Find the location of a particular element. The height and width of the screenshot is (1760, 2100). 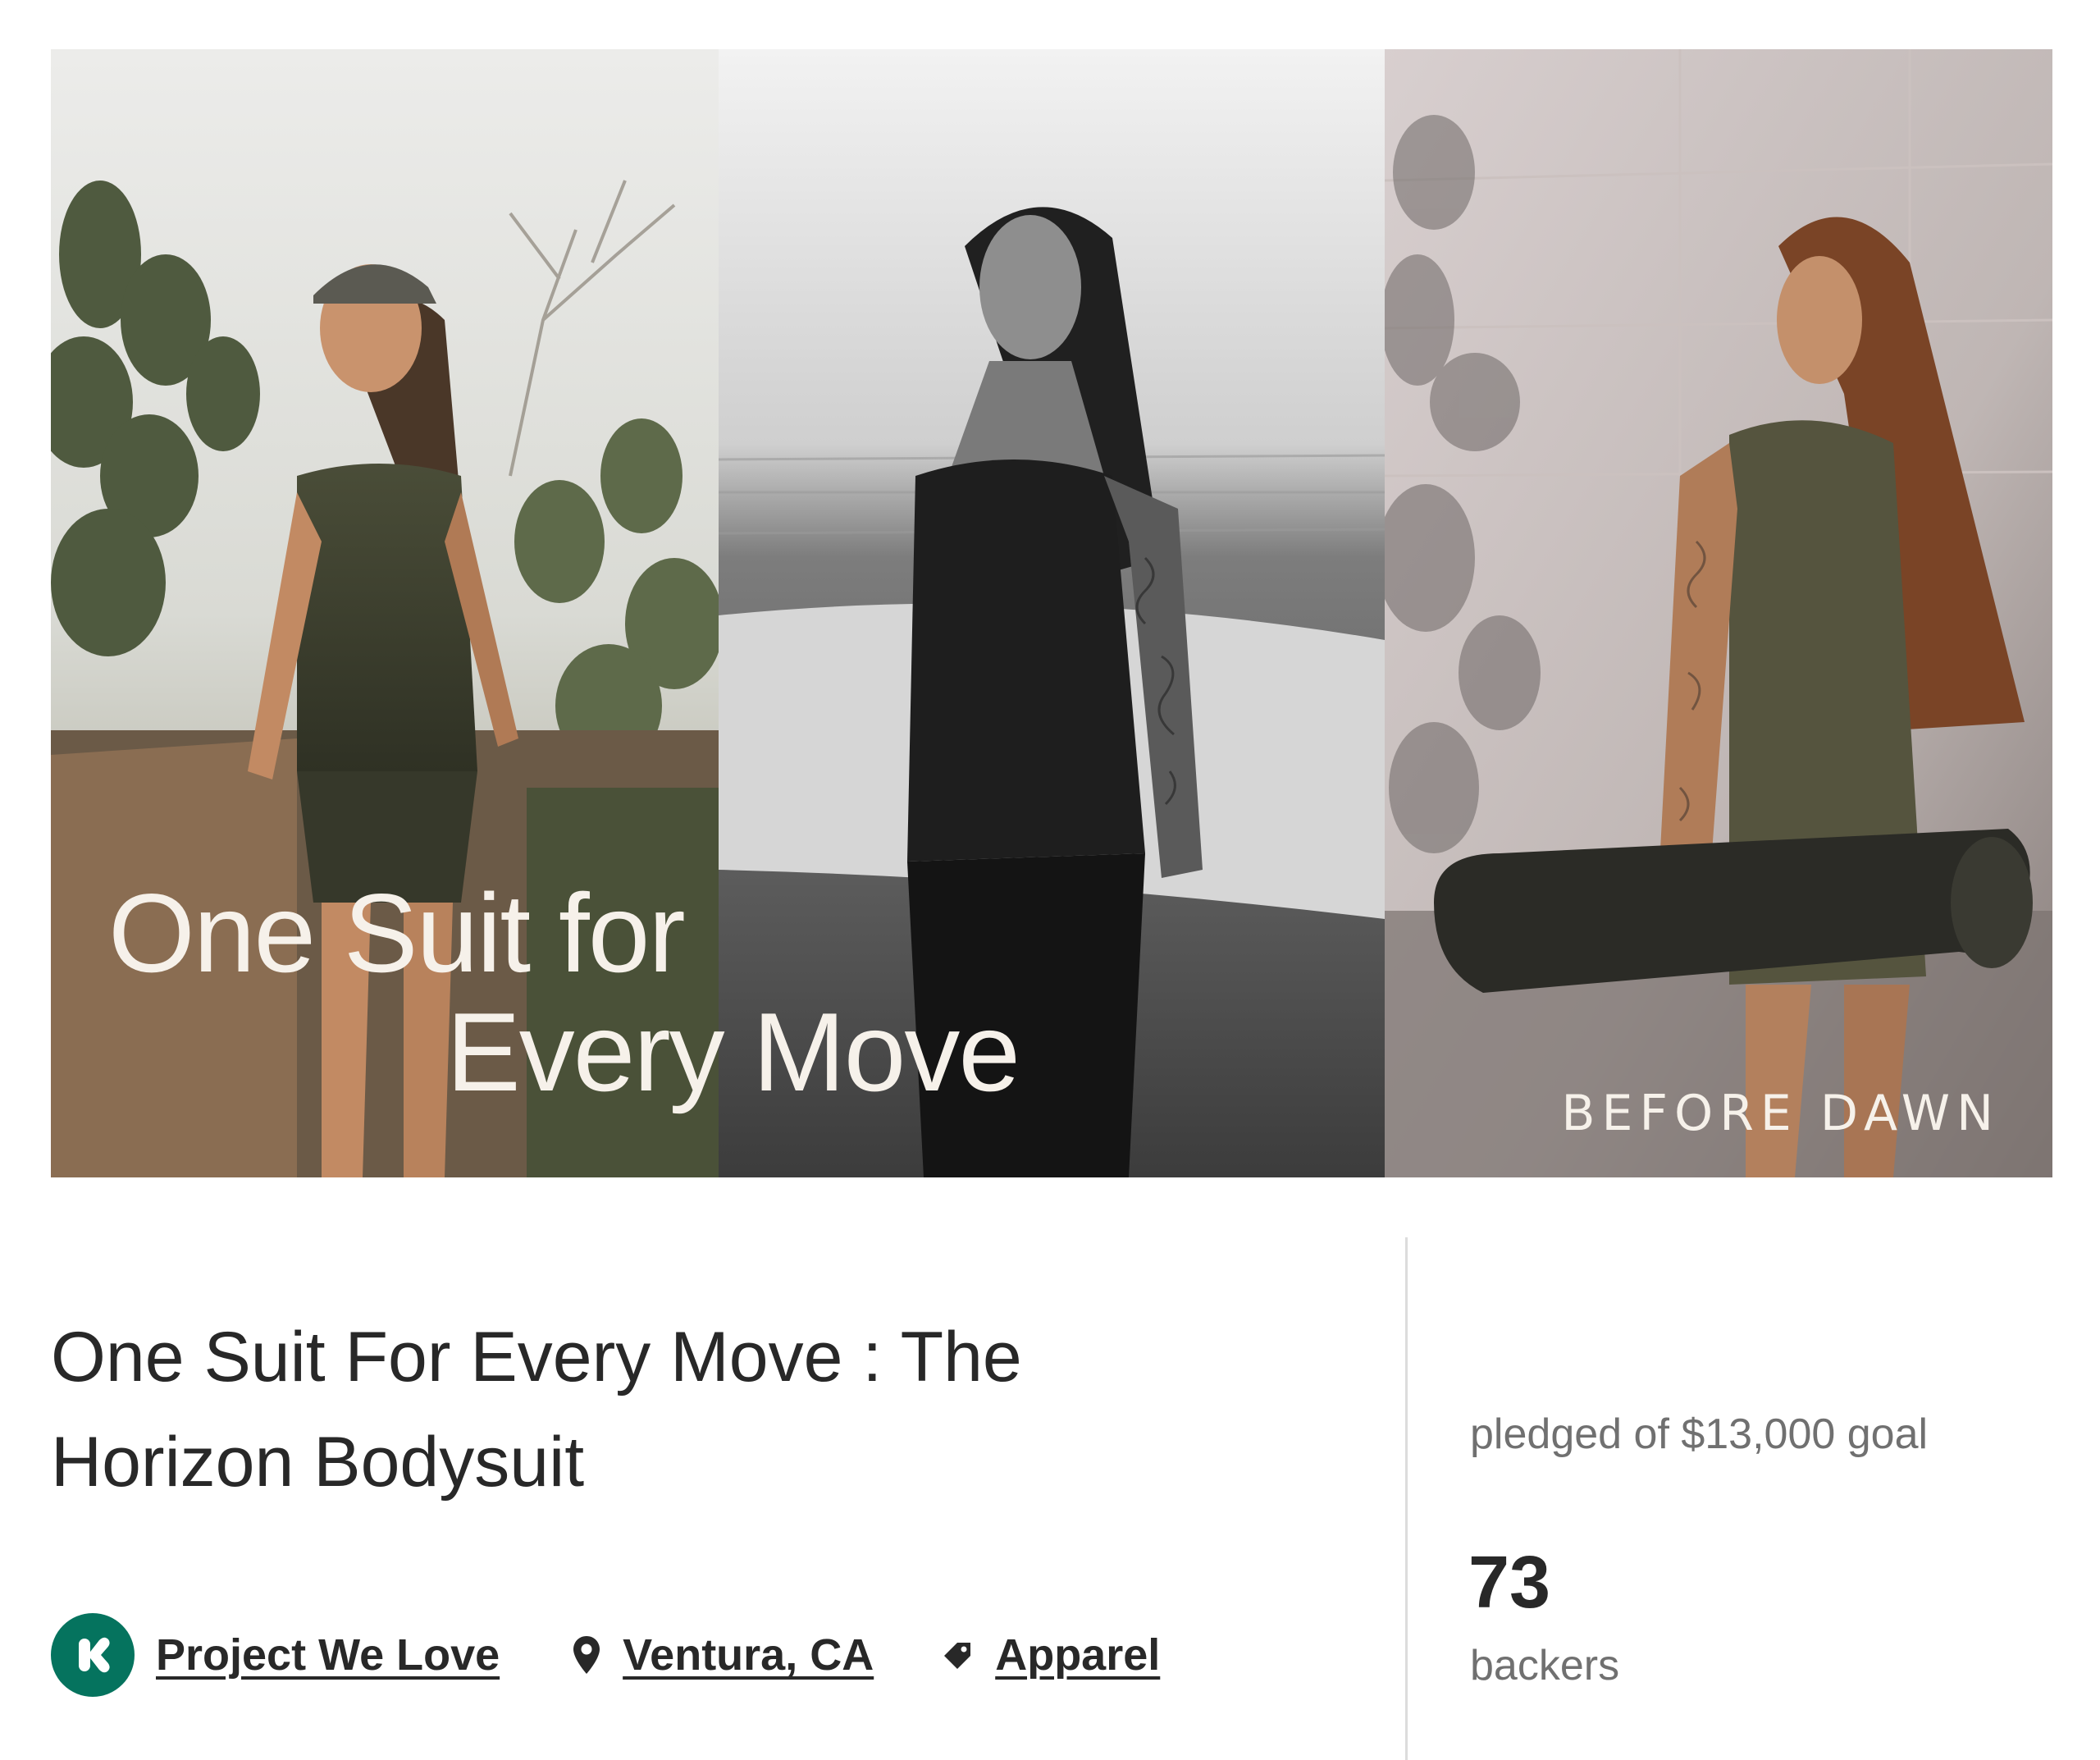

hero-headline: One Suit for Every Move is located at coordinates (564, 992).